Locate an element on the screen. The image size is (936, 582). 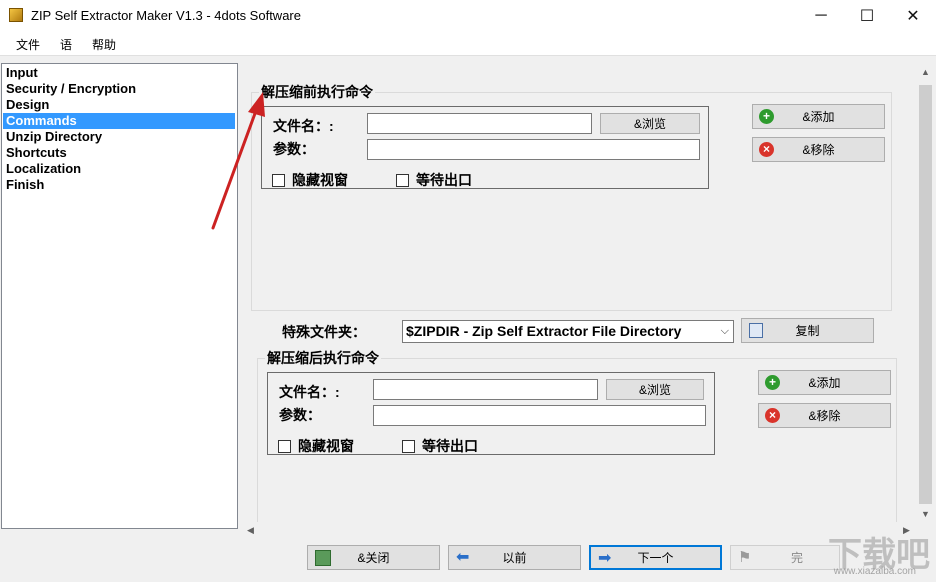
post-wait-exit-checkbox: 等待出口 is located at coordinates (440, 446).